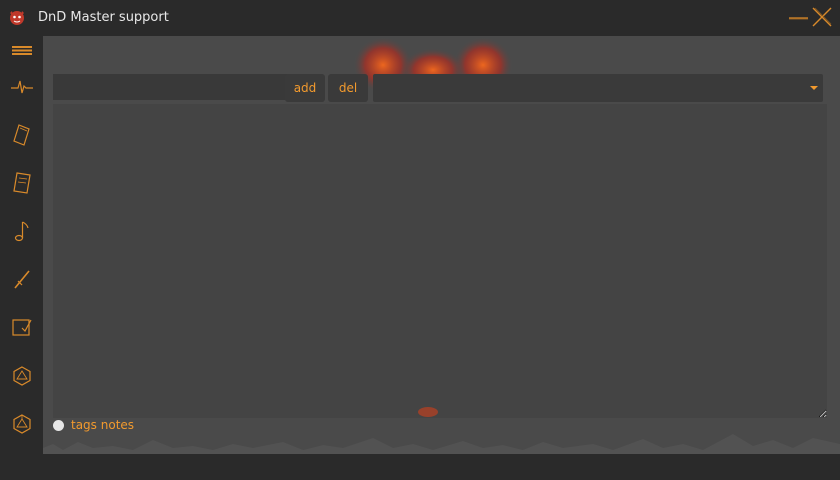  I want to click on sidebar-item-card, so click(22, 135).